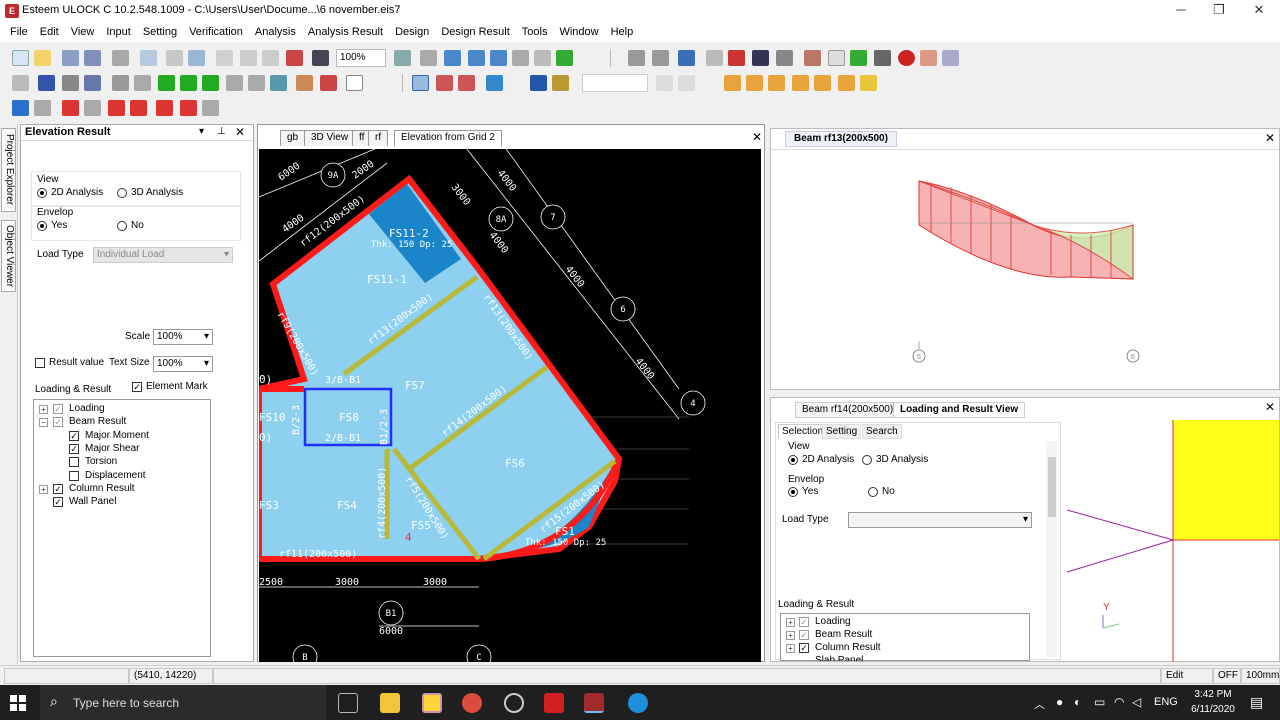  Describe the element at coordinates (940, 520) in the screenshot. I see `rb-load-type-combo` at that location.